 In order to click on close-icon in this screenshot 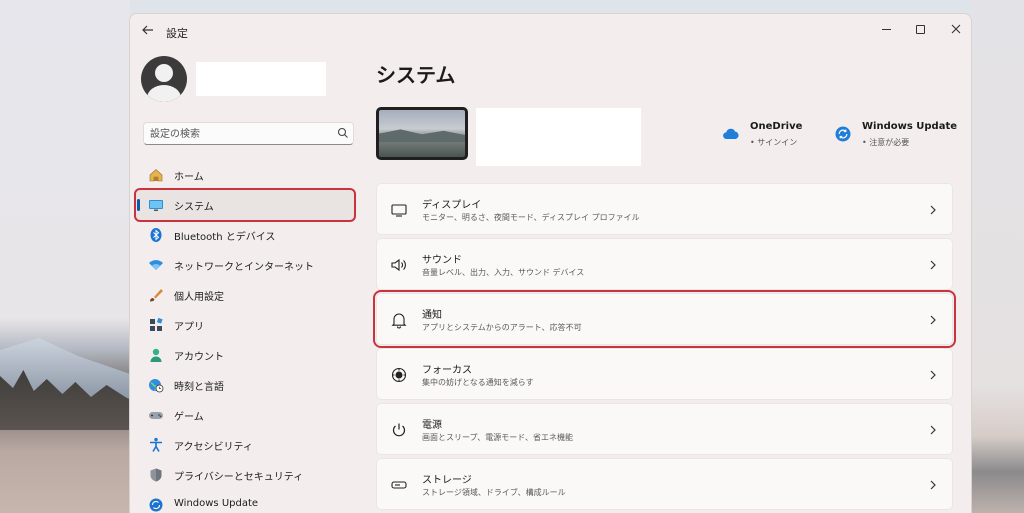, I will do `click(956, 29)`.